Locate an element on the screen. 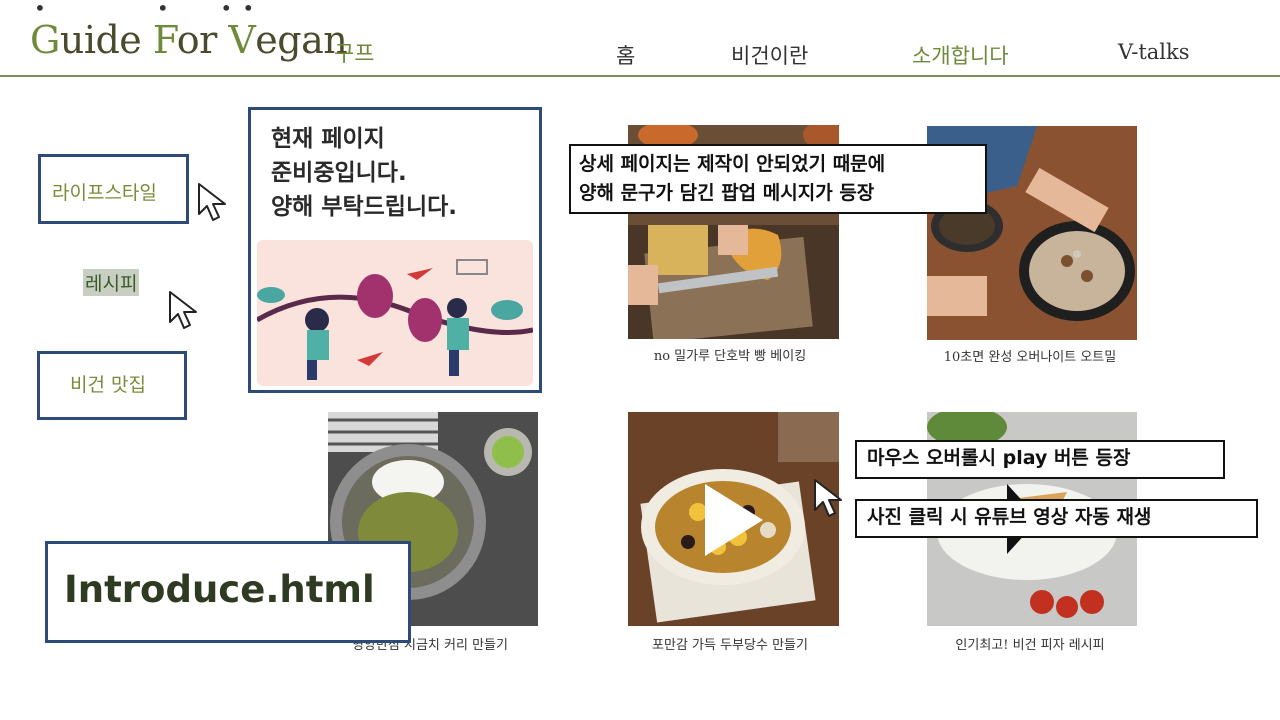  site-logo: Guide For Vegan is located at coordinates (189, 40).